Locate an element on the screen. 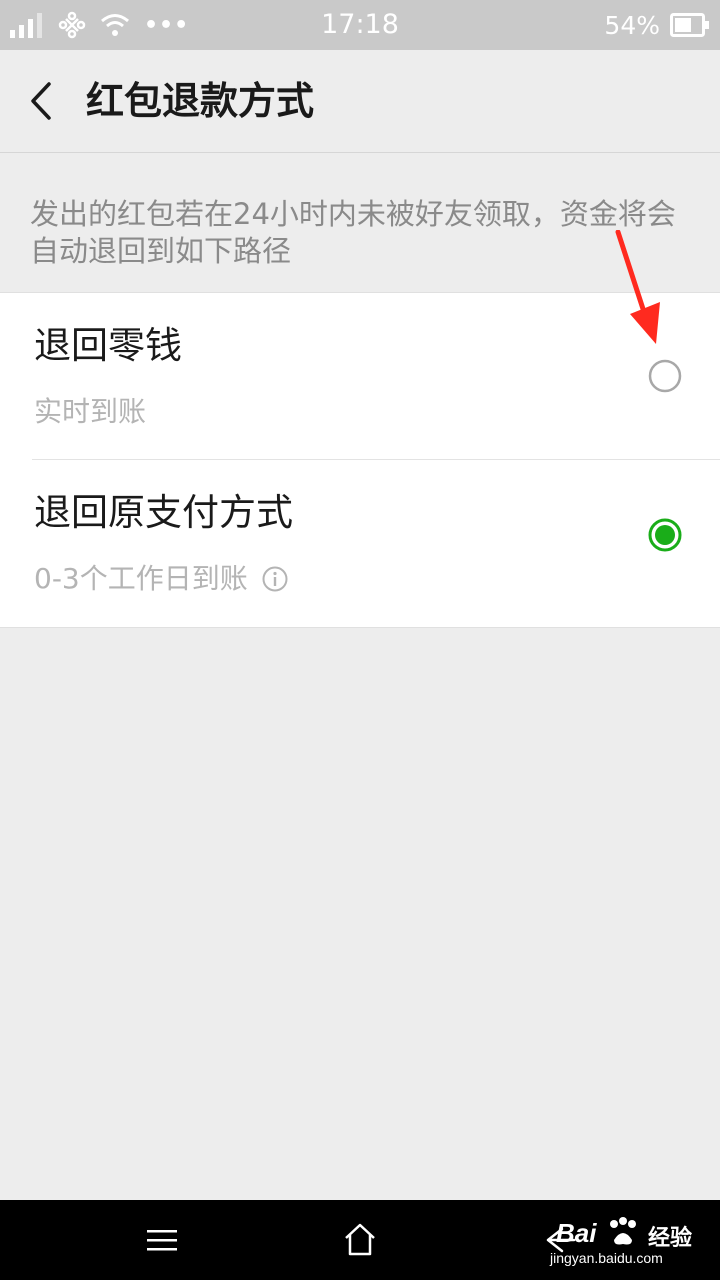 The height and width of the screenshot is (1280, 720). radio-selected-icon is located at coordinates (665, 535).